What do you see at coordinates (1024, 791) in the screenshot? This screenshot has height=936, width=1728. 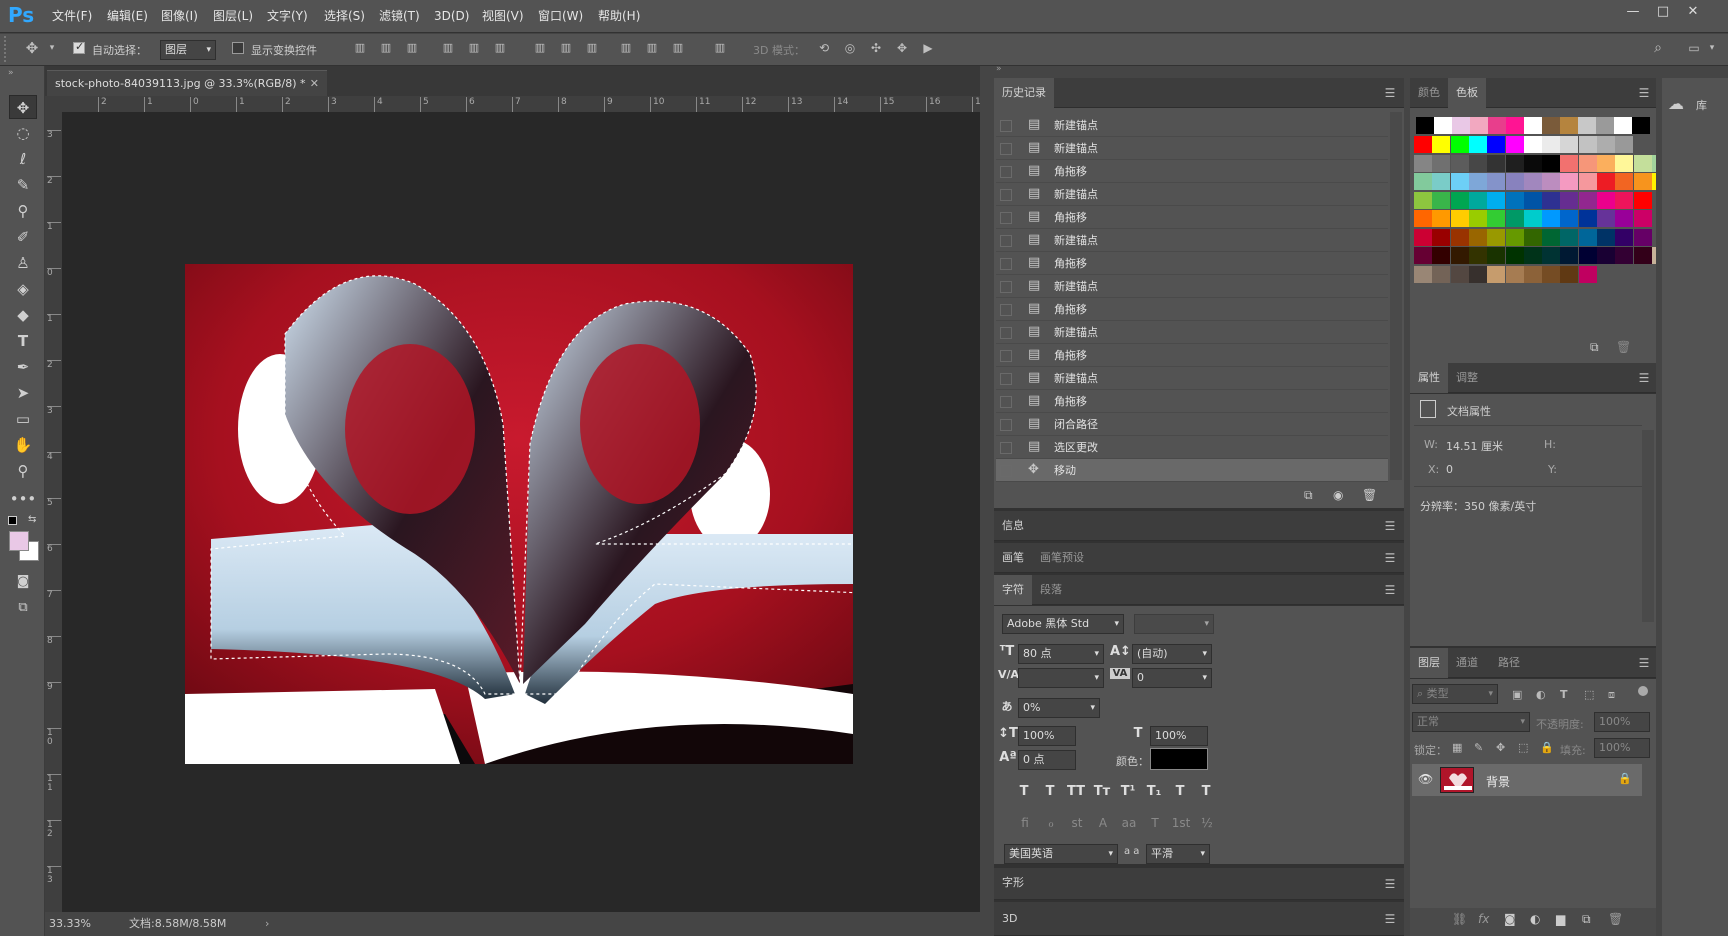 I see `text-style-button-0: T` at bounding box center [1024, 791].